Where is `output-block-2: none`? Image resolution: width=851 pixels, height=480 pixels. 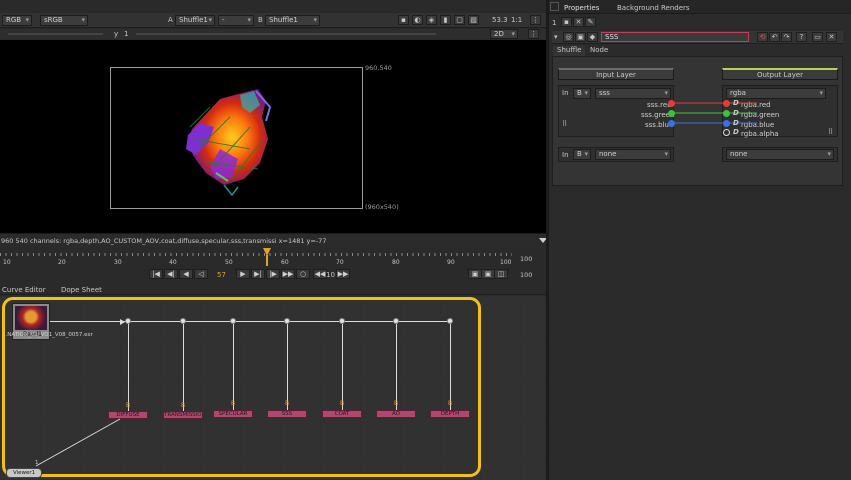 output-block-2: none is located at coordinates (780, 154).